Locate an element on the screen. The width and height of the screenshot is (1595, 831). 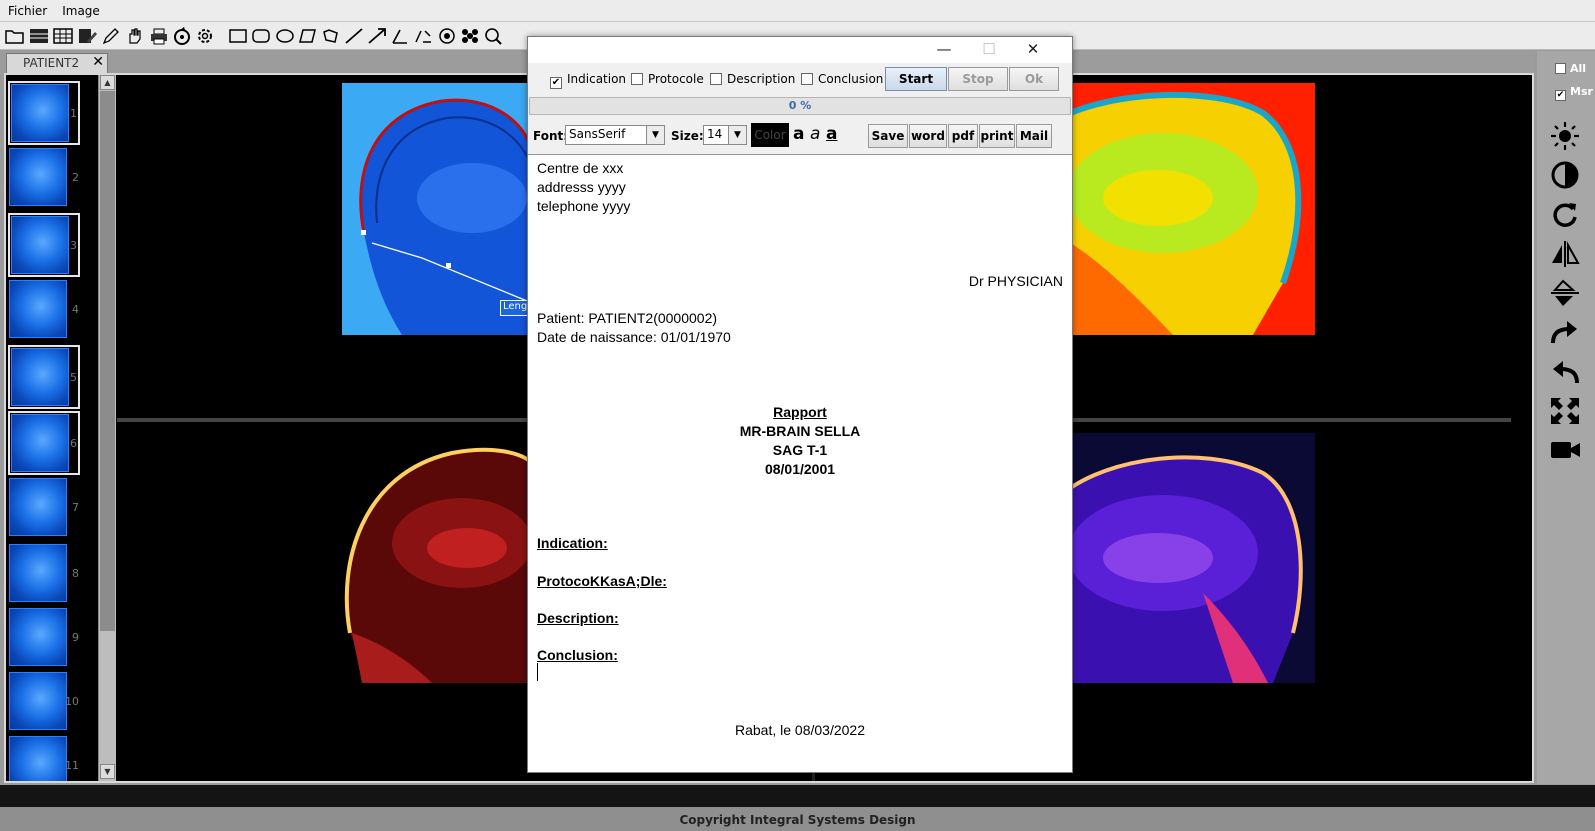
progress-bar: 0 % is located at coordinates (800, 106).